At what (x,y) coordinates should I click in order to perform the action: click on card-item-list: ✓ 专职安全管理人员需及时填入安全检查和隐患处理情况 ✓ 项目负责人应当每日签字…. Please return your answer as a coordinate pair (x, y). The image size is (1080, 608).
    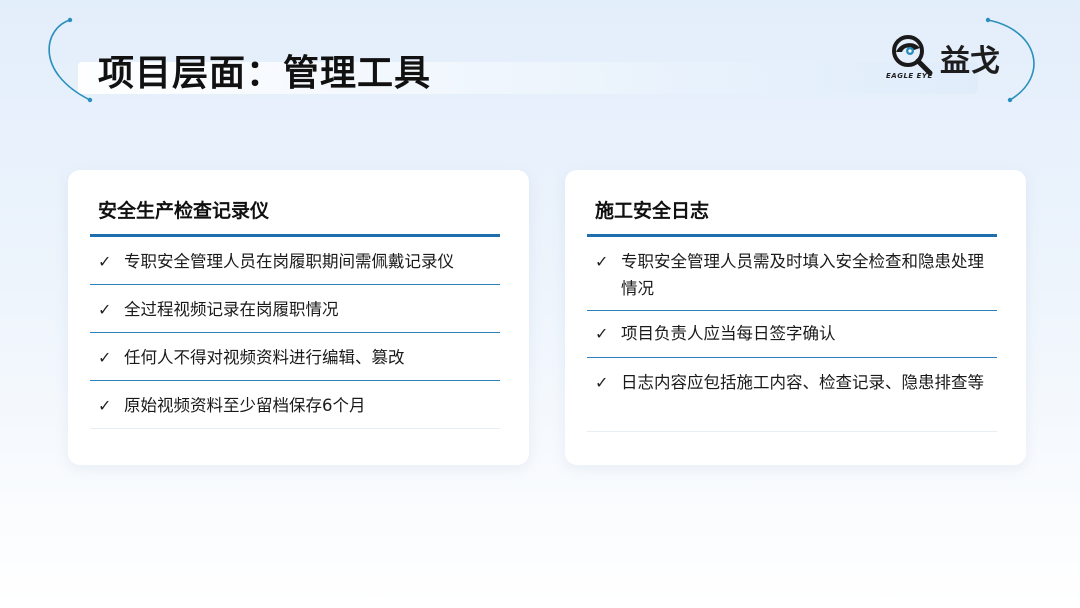
    Looking at the image, I should click on (792, 334).